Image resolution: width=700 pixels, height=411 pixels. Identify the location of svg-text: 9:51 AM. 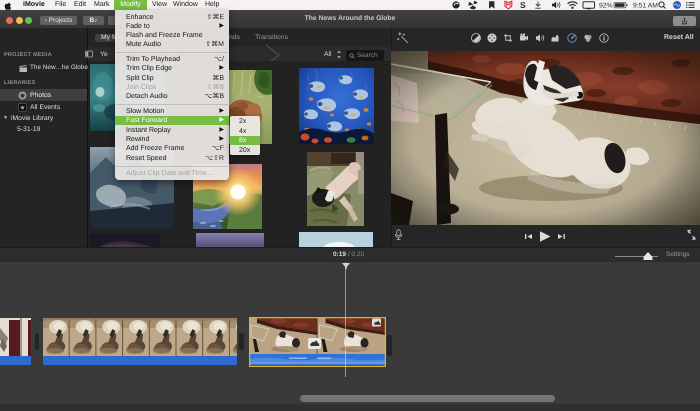
(645, 6).